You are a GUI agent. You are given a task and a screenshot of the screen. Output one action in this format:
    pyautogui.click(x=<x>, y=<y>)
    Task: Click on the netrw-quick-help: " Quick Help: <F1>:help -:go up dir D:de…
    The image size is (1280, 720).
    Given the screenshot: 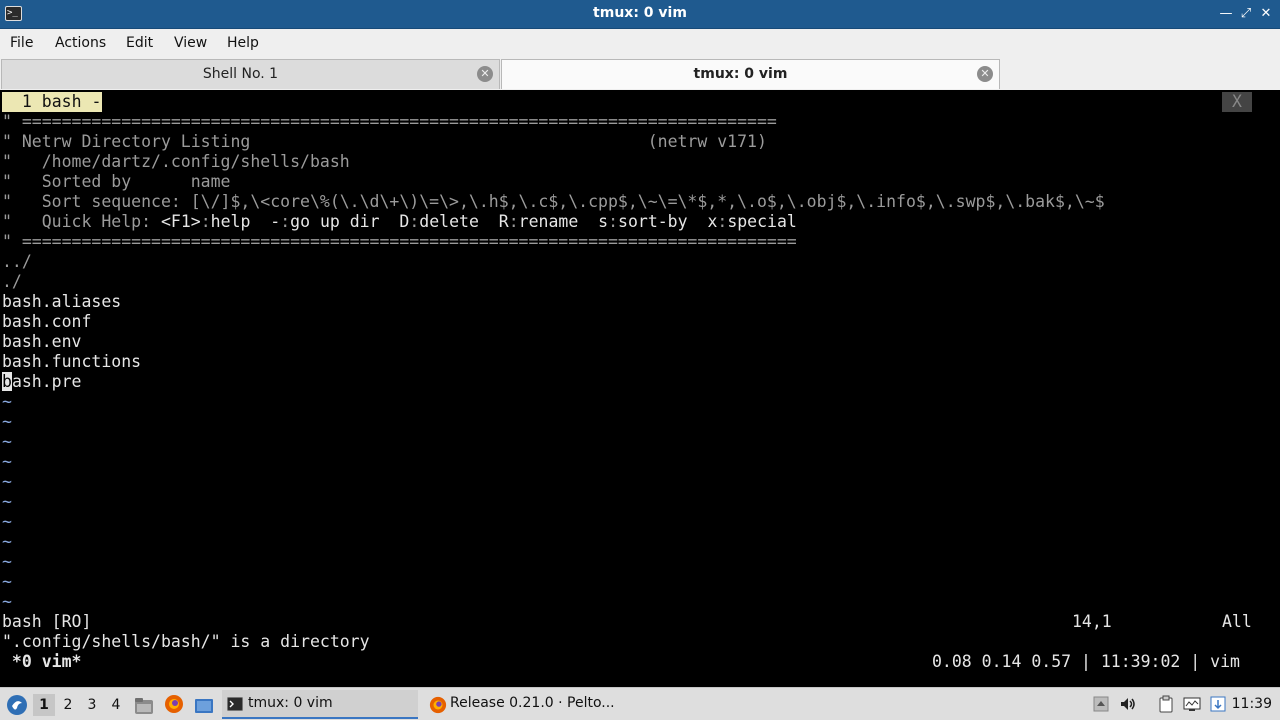 What is the action you would take?
    pyautogui.click(x=399, y=222)
    